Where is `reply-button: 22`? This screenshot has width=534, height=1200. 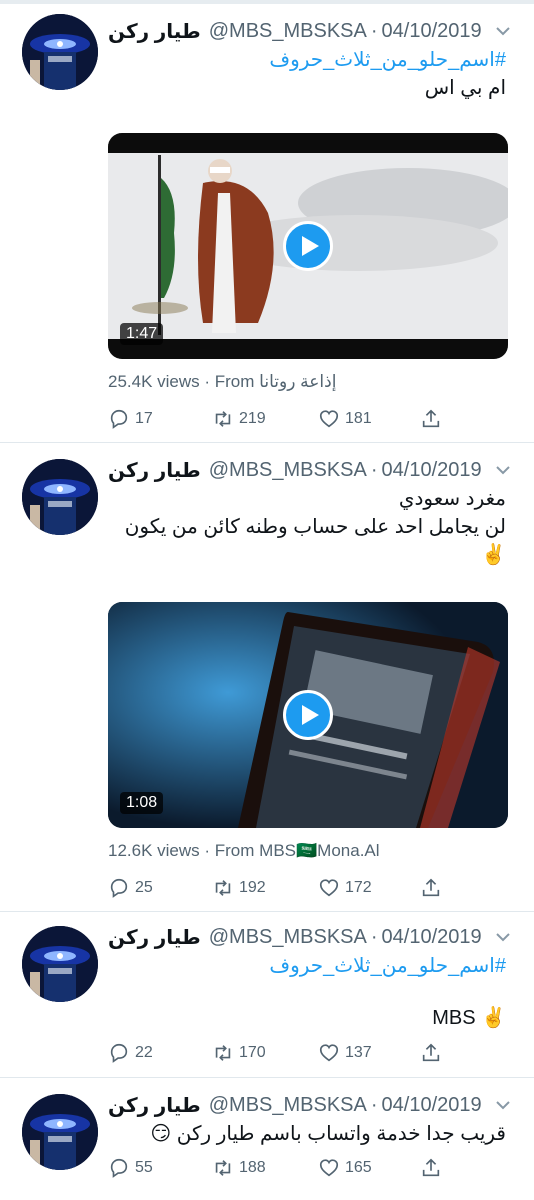
reply-button: 22 is located at coordinates (130, 1053).